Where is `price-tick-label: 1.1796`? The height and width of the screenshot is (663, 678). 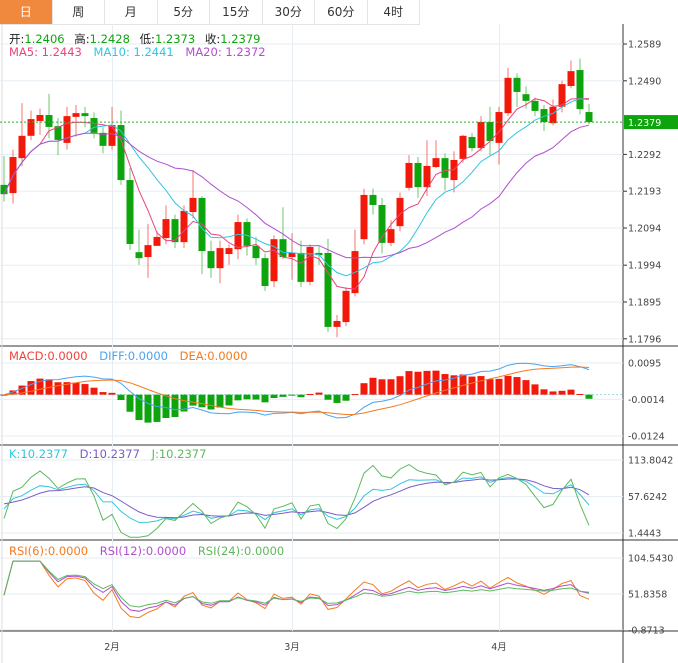 price-tick-label: 1.1796 is located at coordinates (644, 339).